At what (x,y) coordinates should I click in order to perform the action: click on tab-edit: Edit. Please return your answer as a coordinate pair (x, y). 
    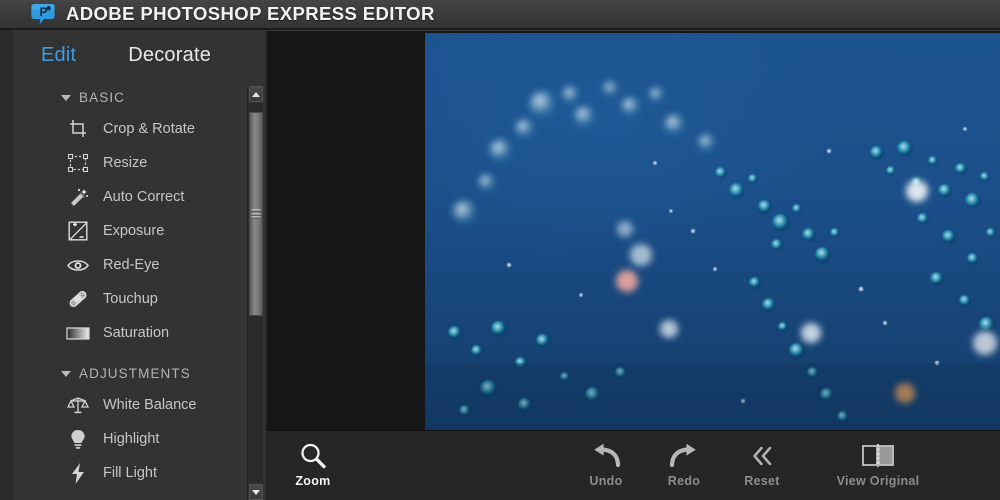
    Looking at the image, I should click on (58, 55).